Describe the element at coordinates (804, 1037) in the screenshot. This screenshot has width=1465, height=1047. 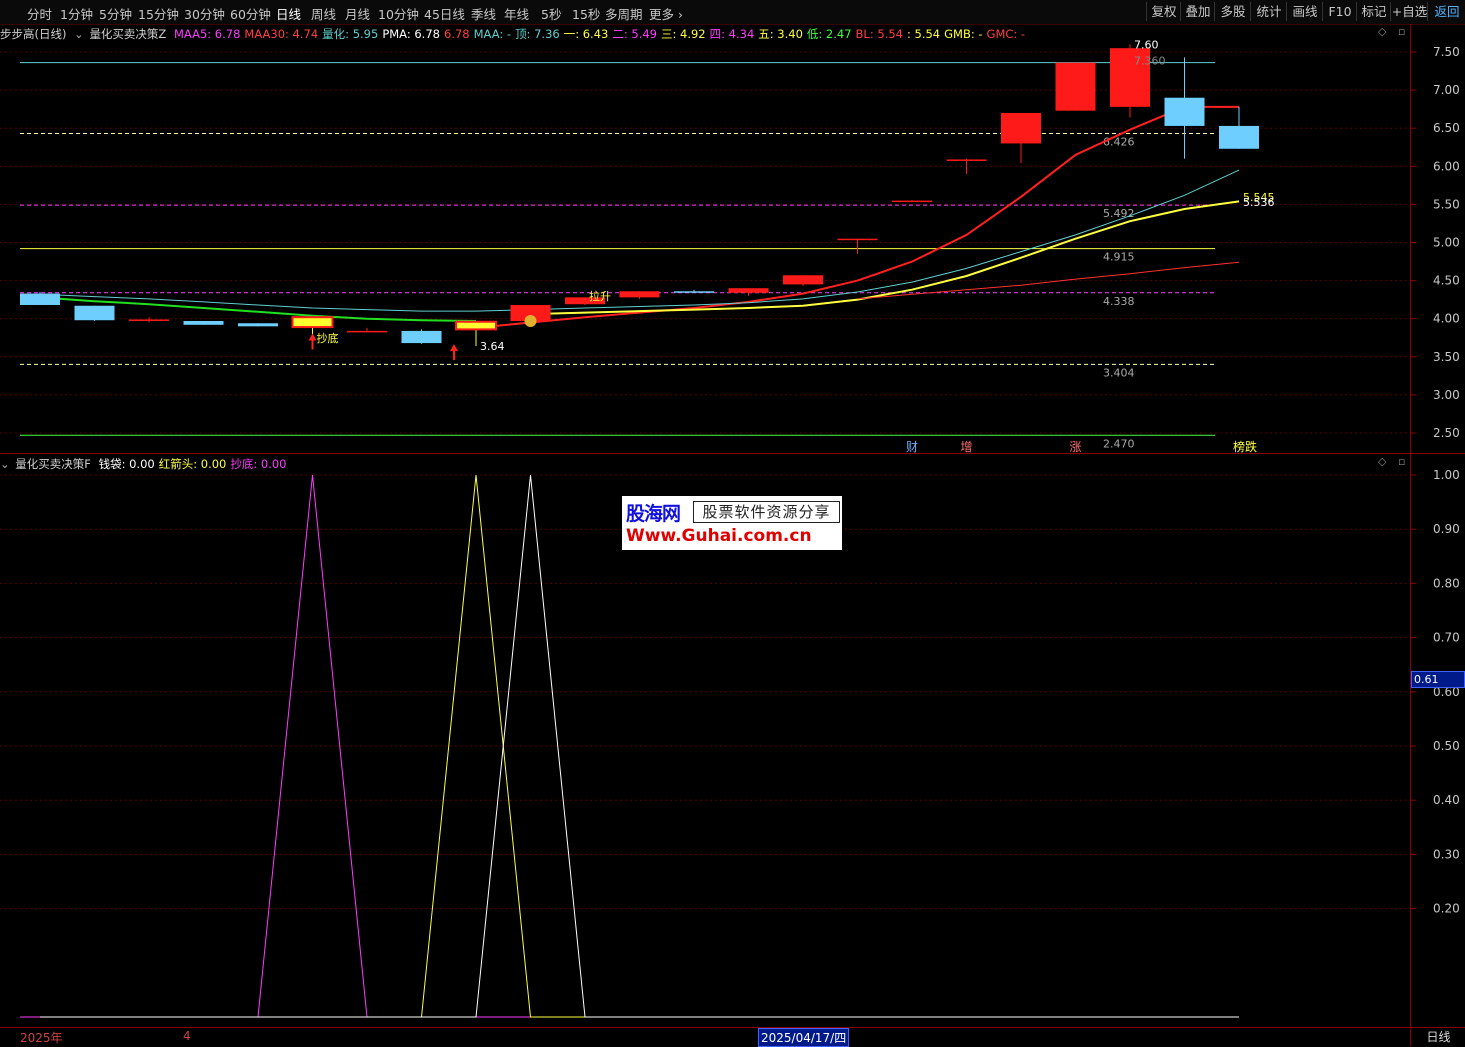
I see `cursor-date-label: 2025/04/17/四` at that location.